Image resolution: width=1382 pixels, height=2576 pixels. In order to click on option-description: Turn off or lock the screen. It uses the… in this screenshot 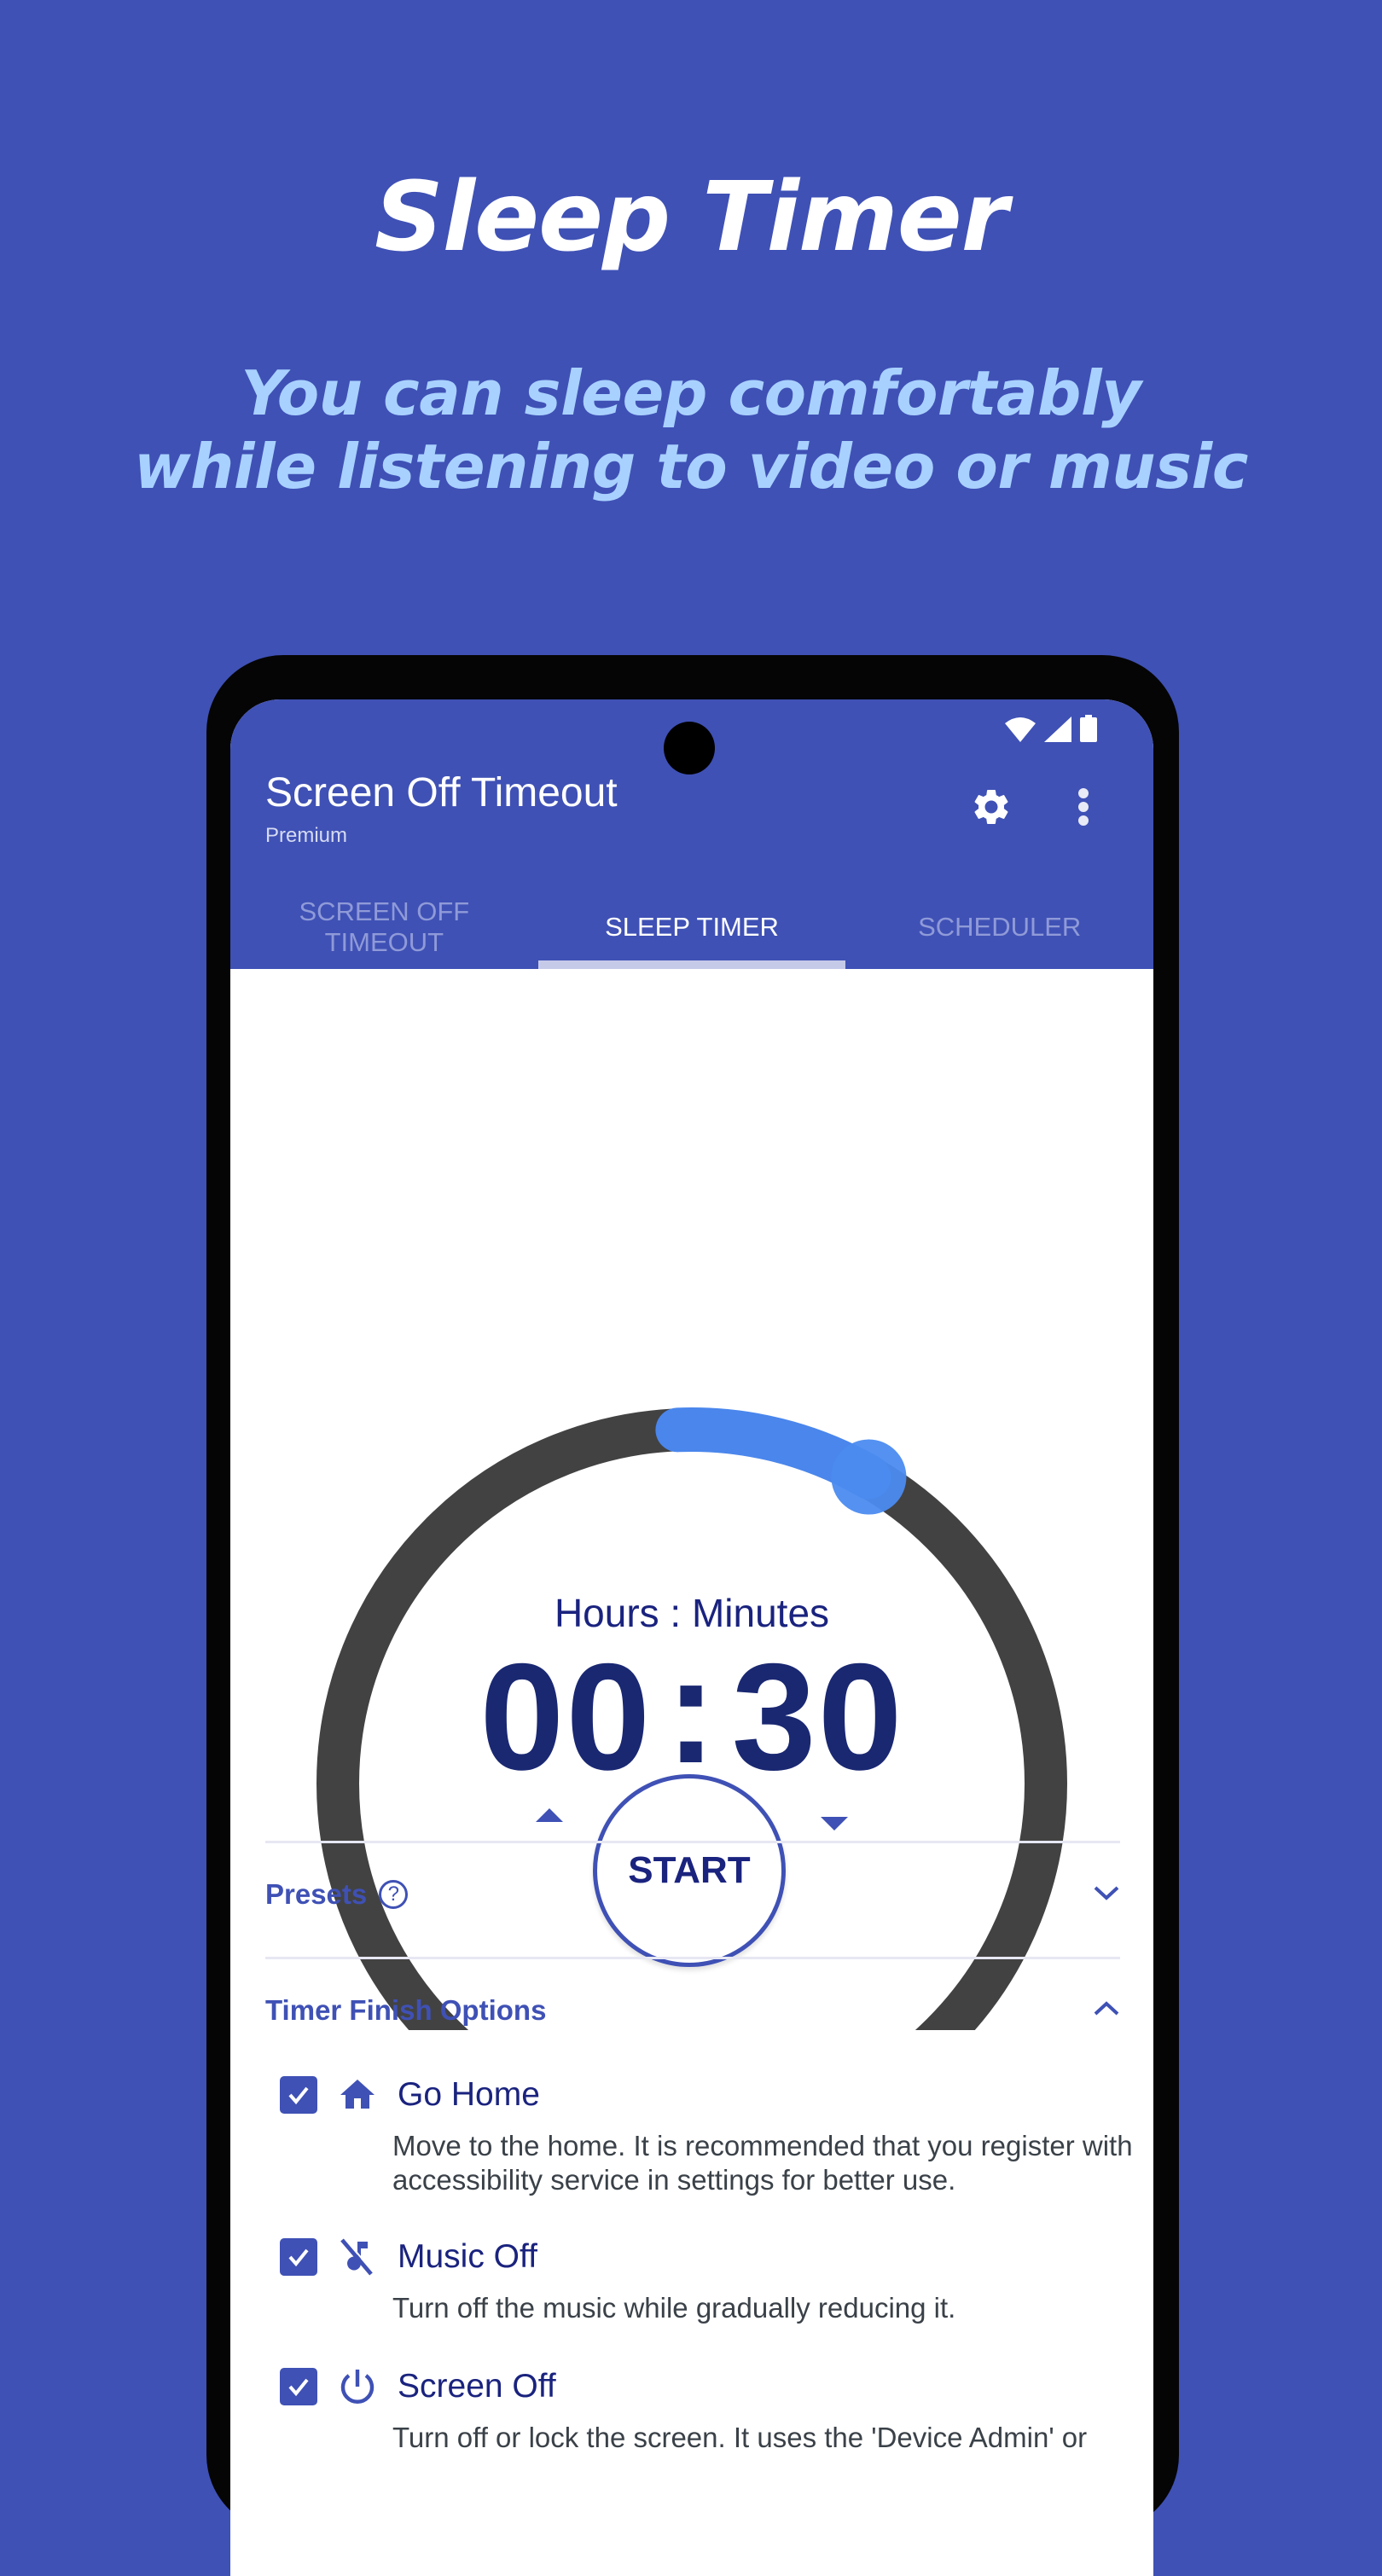, I will do `click(740, 2437)`.